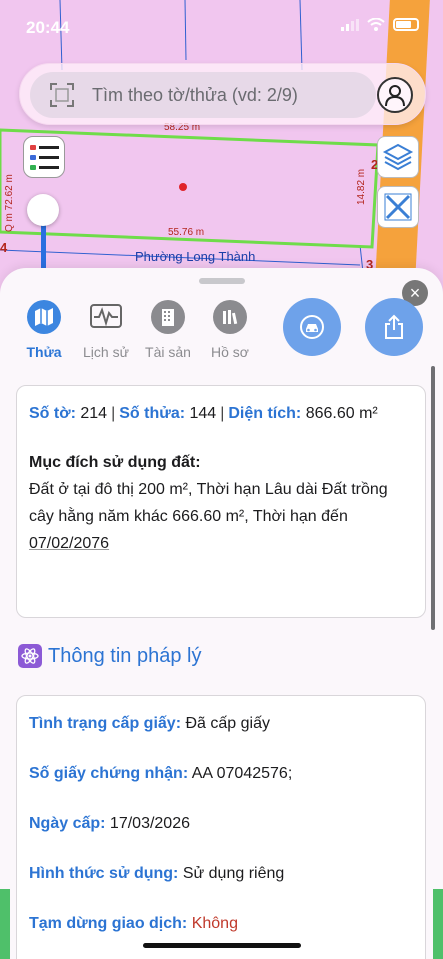 This screenshot has width=443, height=959. What do you see at coordinates (9, 203) in the screenshot?
I see `dimension-left: Q m 72.62 m` at bounding box center [9, 203].